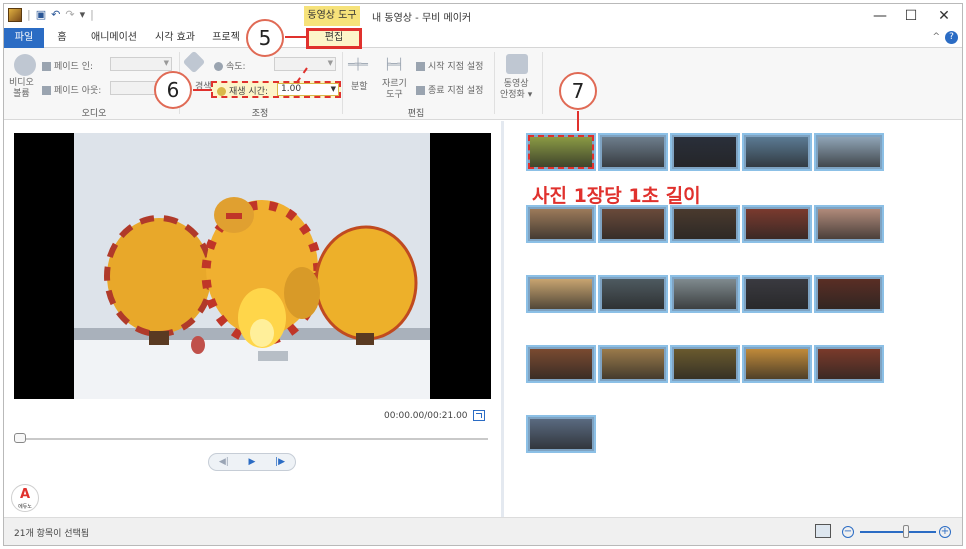  I want to click on fade-in-text: 페이드 인:, so click(74, 67).